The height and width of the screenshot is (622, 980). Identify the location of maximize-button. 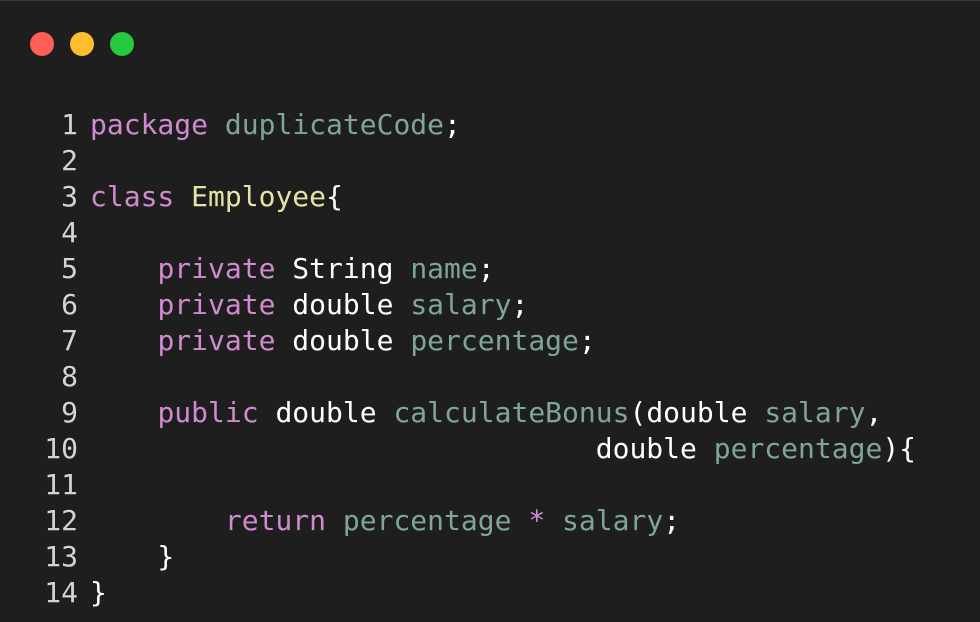
(122, 44).